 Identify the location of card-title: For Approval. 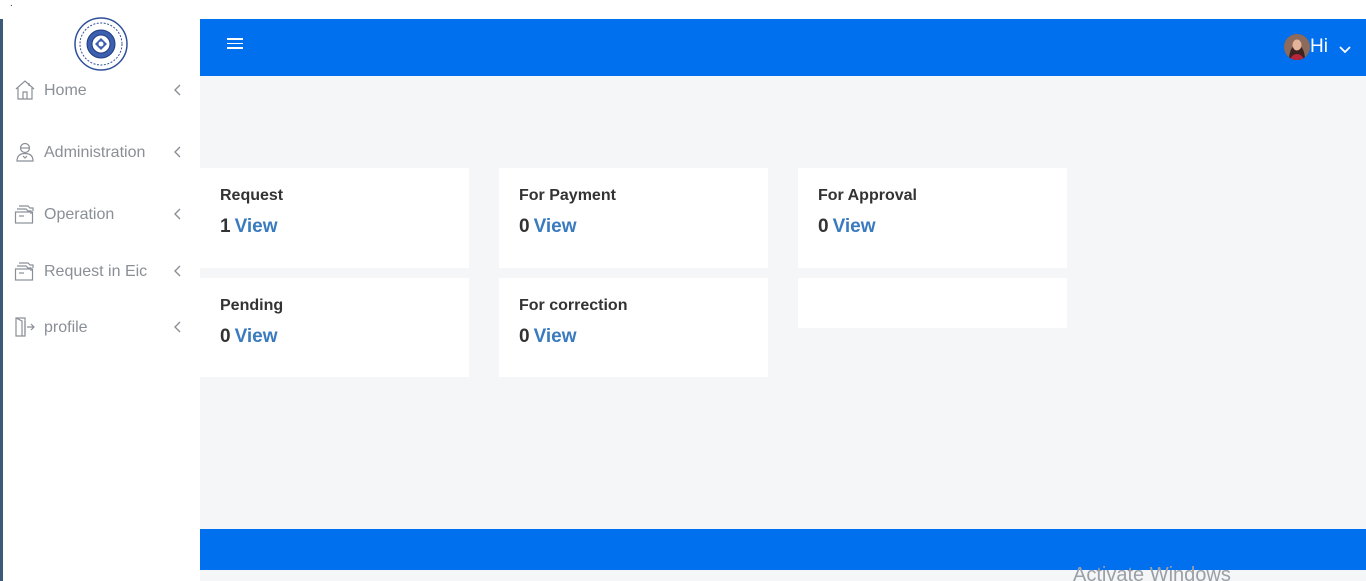
(867, 195).